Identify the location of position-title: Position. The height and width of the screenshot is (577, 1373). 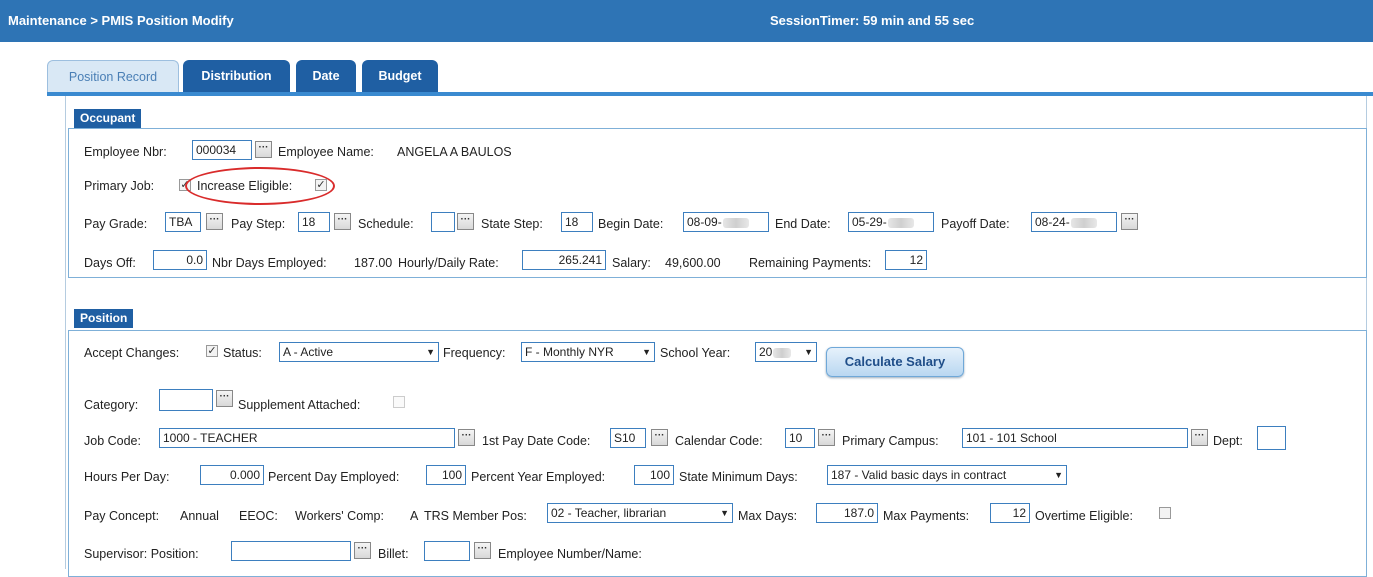
(104, 318).